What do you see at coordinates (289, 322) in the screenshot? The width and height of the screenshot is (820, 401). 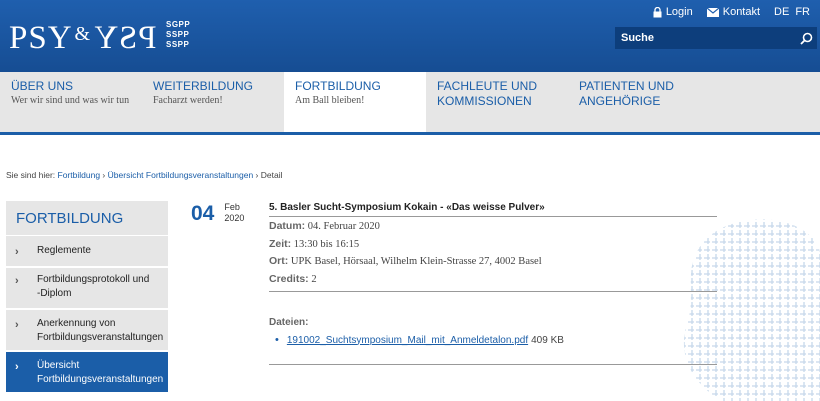 I see `files-heading: Dateien:` at bounding box center [289, 322].